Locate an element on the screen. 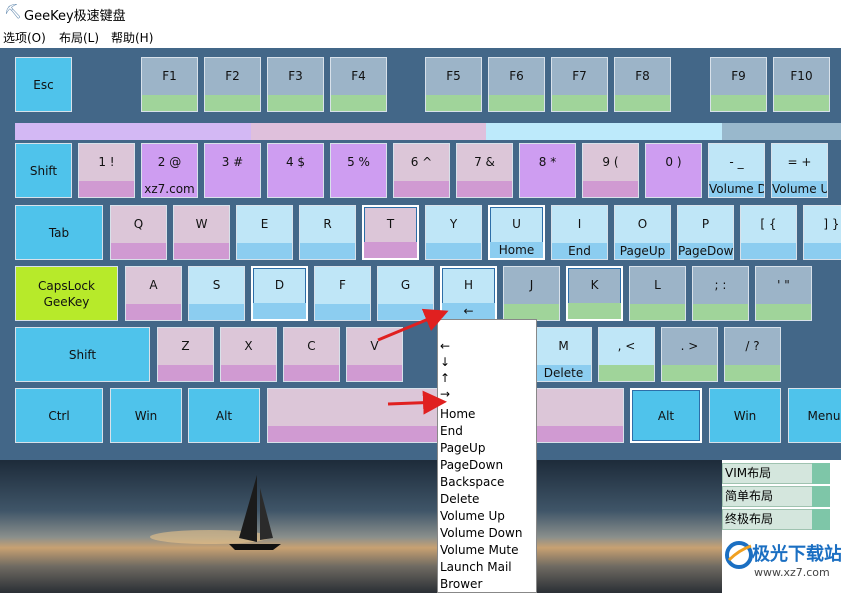 This screenshot has height=593, width=841. key-menu: Menu is located at coordinates (814, 415).